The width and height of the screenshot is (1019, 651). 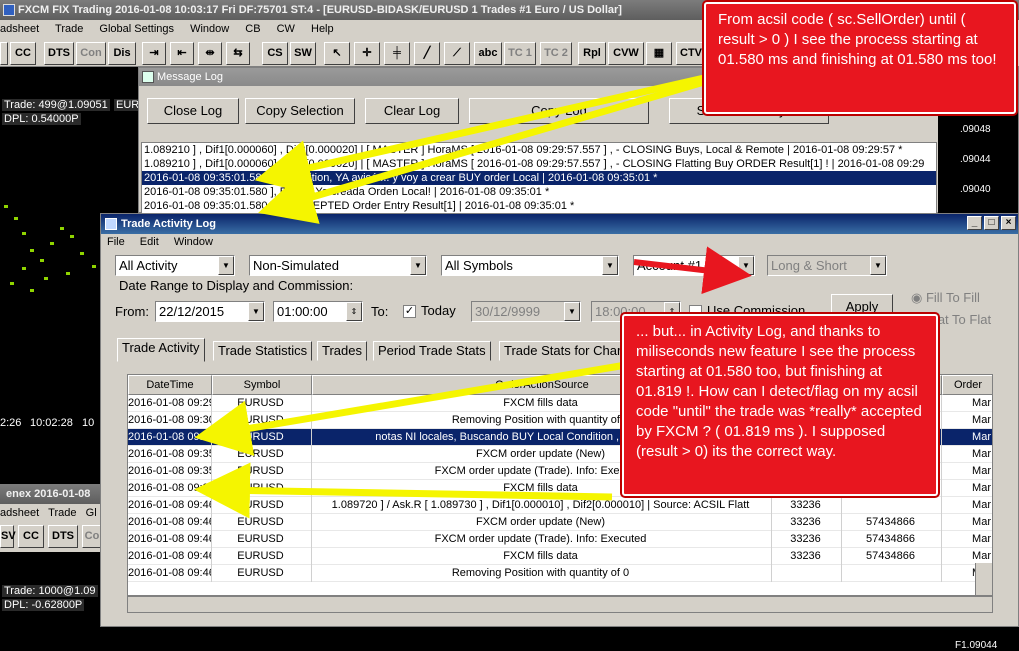 I want to click on menu-file: File, so click(x=116, y=242).